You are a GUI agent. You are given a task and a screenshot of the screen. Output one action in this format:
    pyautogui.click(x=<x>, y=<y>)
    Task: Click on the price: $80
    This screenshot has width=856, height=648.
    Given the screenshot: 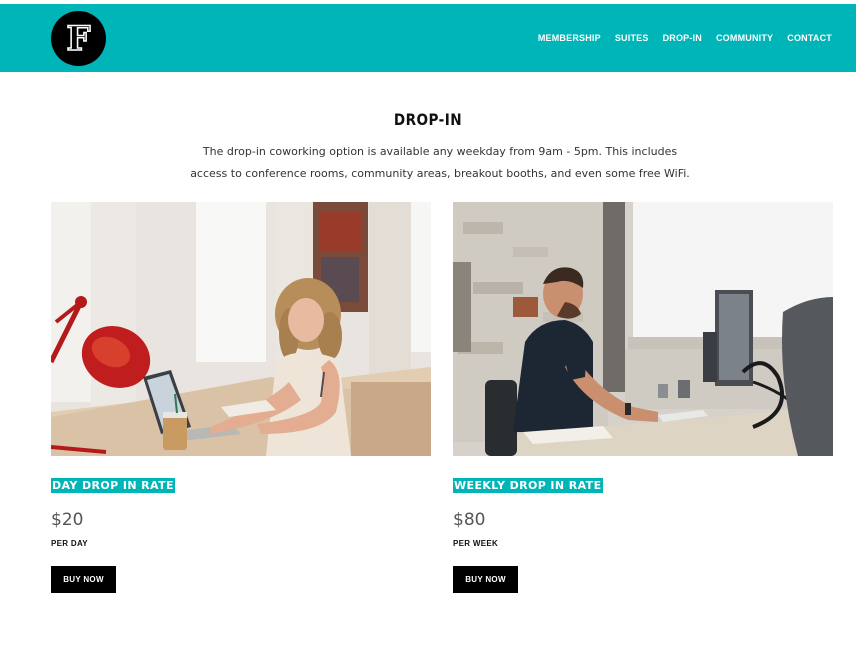 What is the action you would take?
    pyautogui.click(x=469, y=520)
    